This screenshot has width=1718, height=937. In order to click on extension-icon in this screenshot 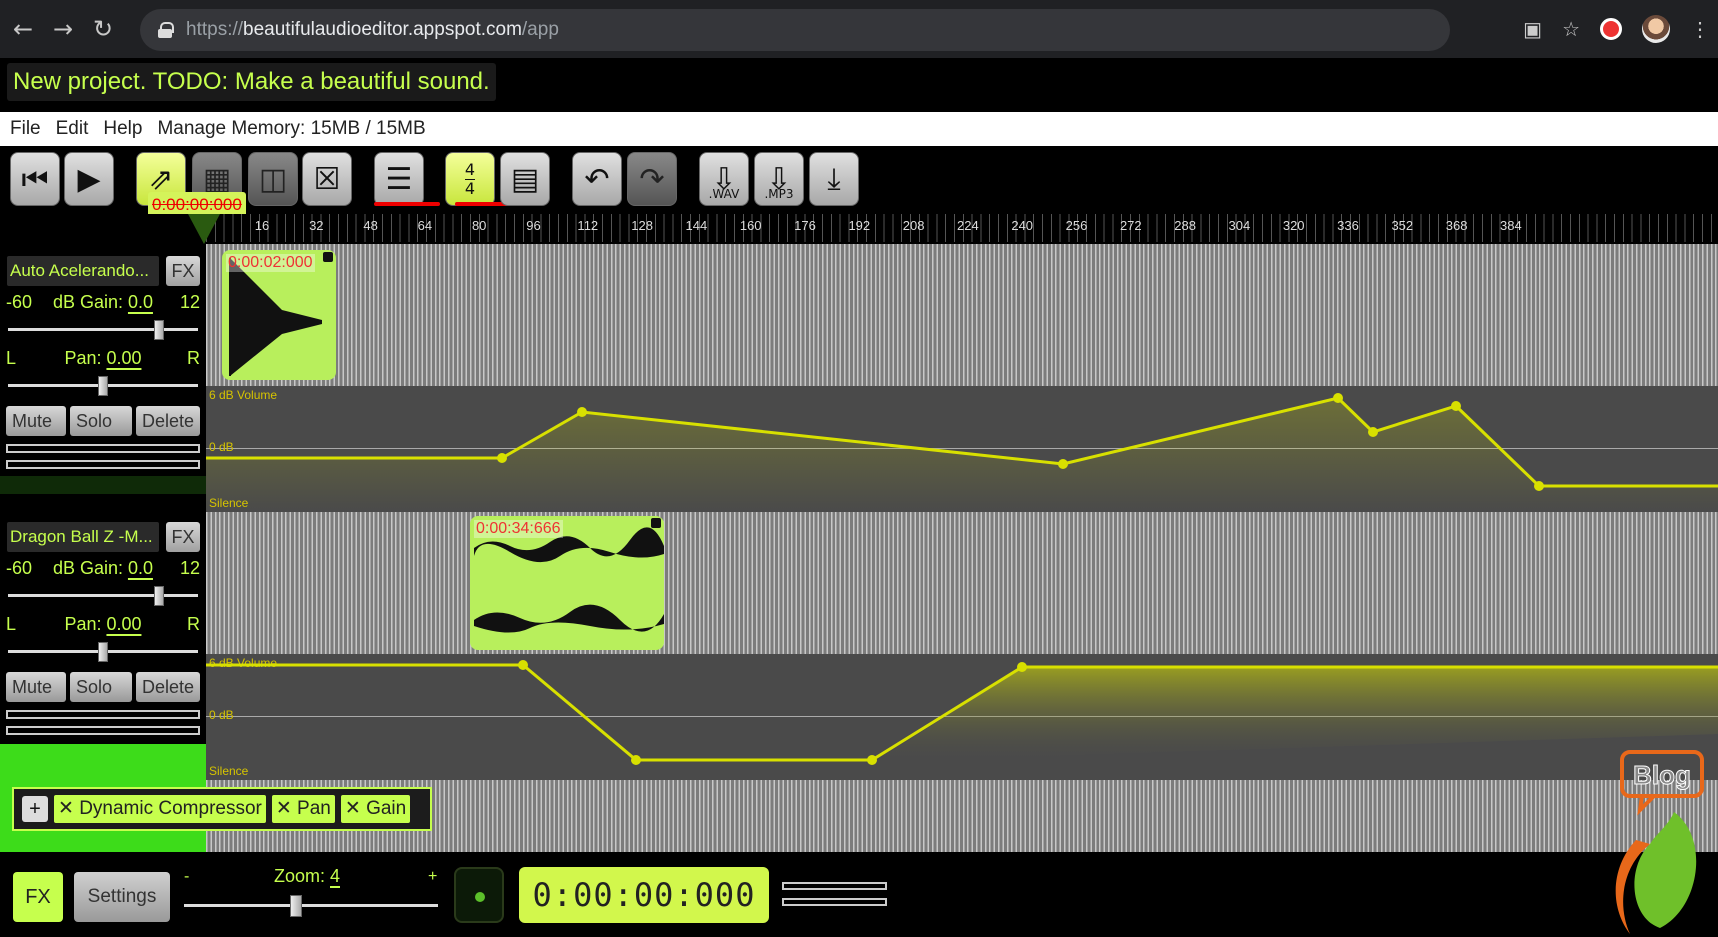, I will do `click(1611, 29)`.